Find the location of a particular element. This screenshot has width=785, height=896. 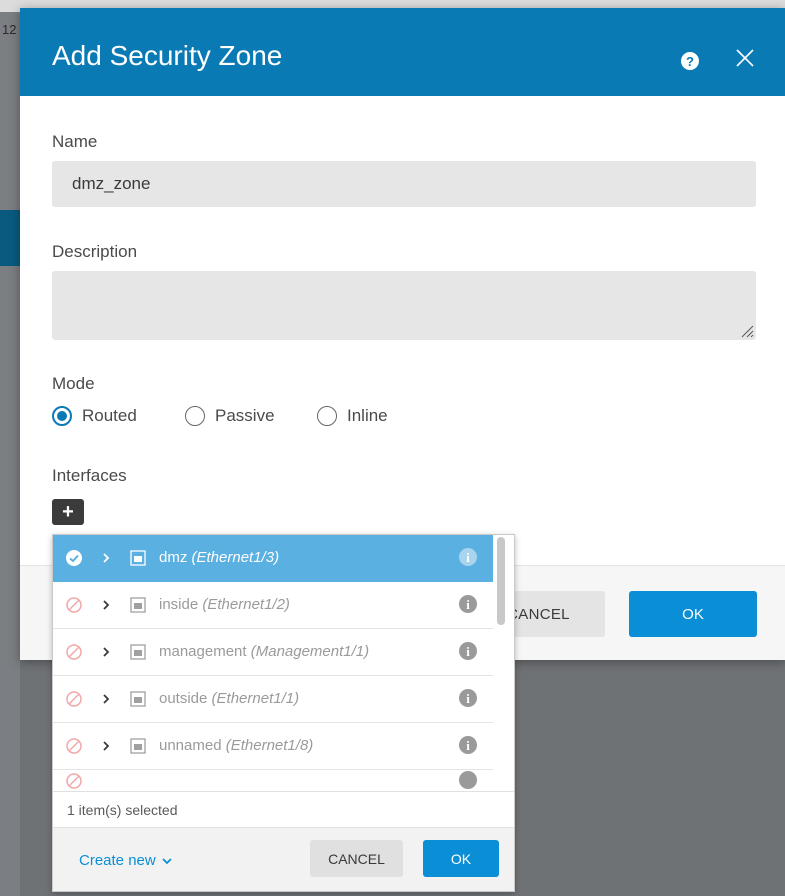

mode-option-passive: Passive is located at coordinates (230, 416).